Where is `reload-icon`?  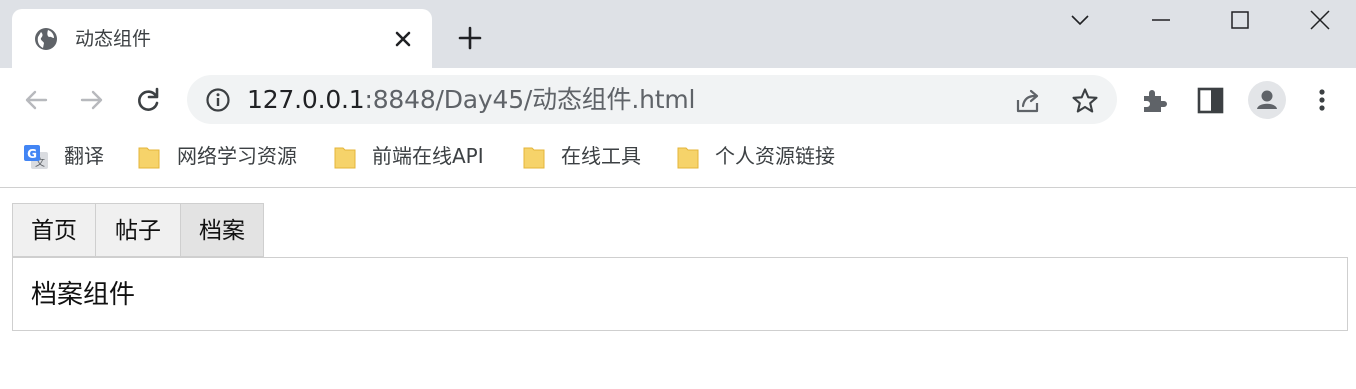
reload-icon is located at coordinates (148, 100).